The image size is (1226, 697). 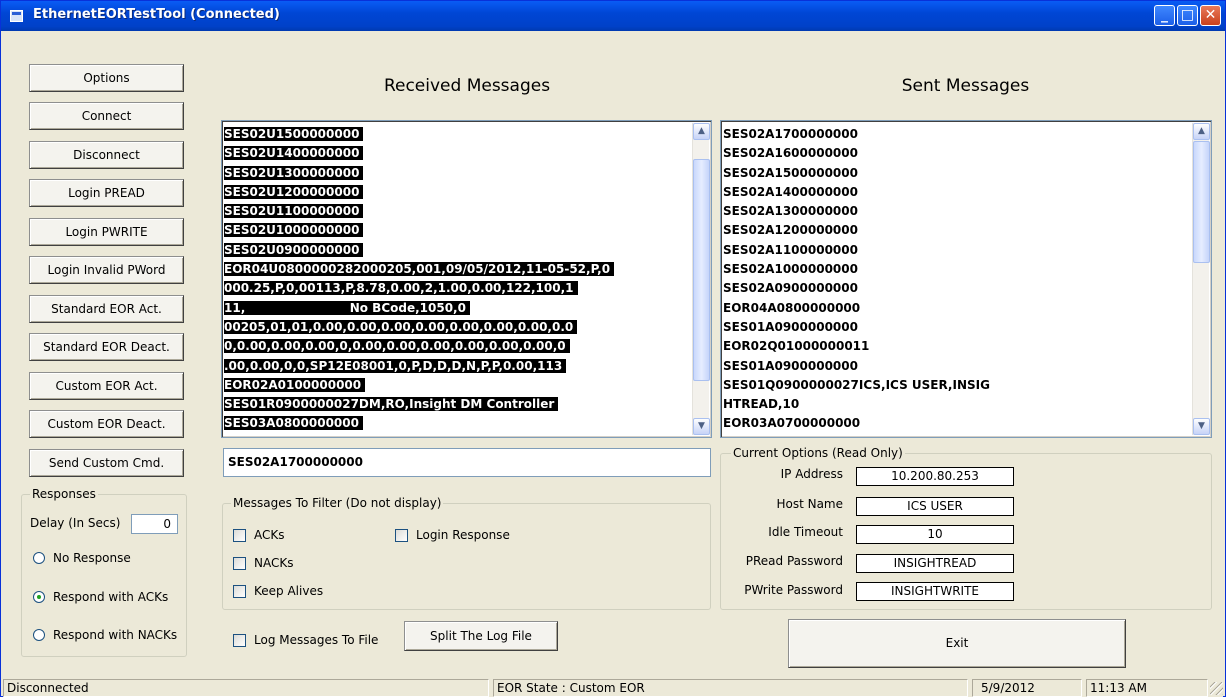 I want to click on radio-label: No Response, so click(x=92, y=558).